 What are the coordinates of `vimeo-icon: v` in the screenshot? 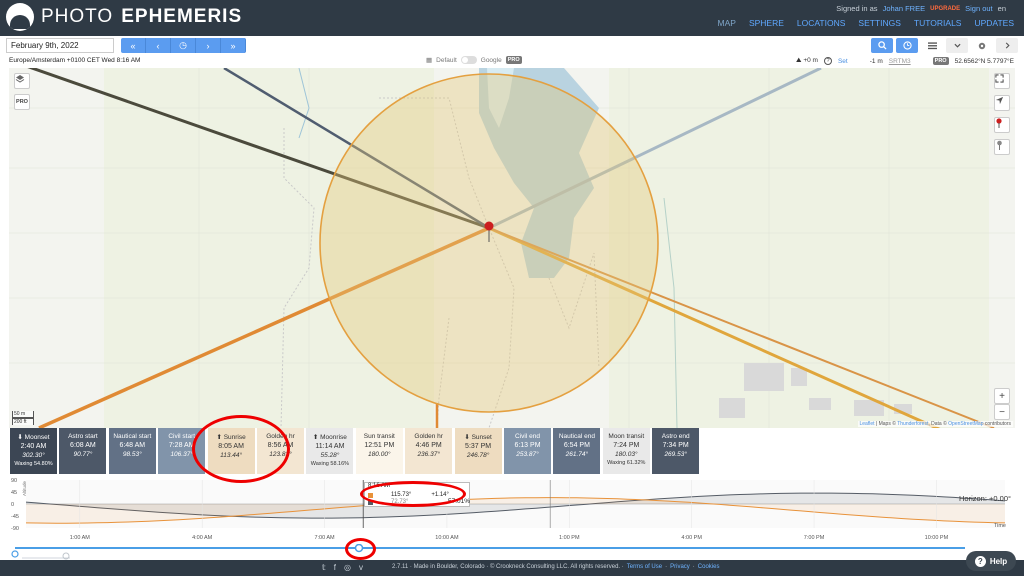 It's located at (361, 567).